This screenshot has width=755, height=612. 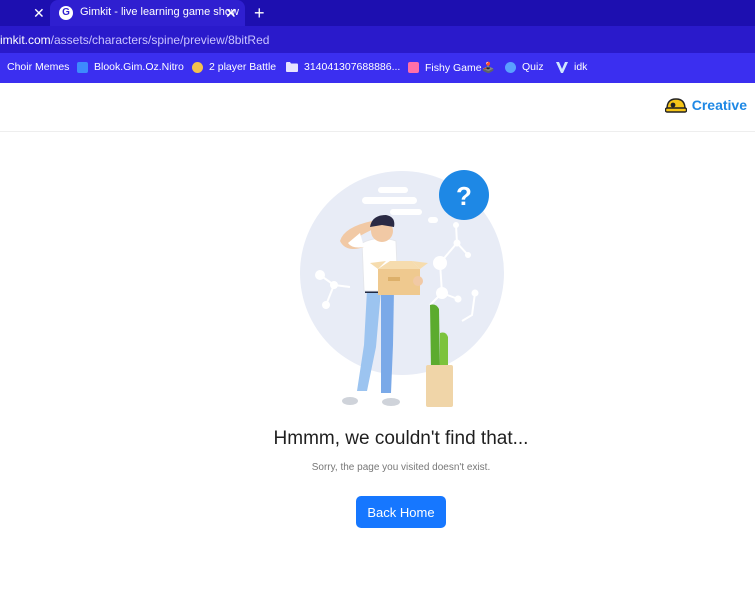 I want to click on bookmark-label: 2 player Battle, so click(x=243, y=67).